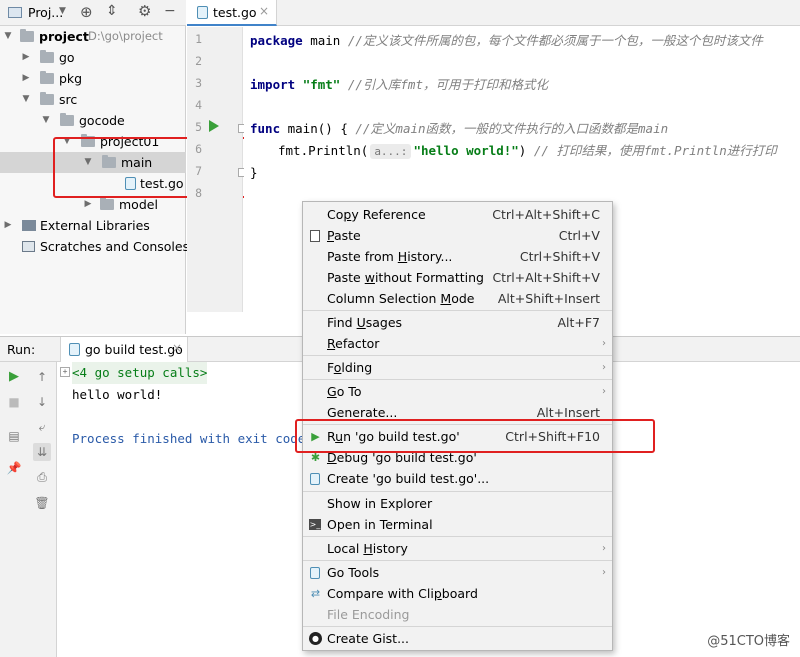 The image size is (800, 657). What do you see at coordinates (217, 169) in the screenshot?
I see `editor-gutter: 1 2 3 4 5 6 7 8` at bounding box center [217, 169].